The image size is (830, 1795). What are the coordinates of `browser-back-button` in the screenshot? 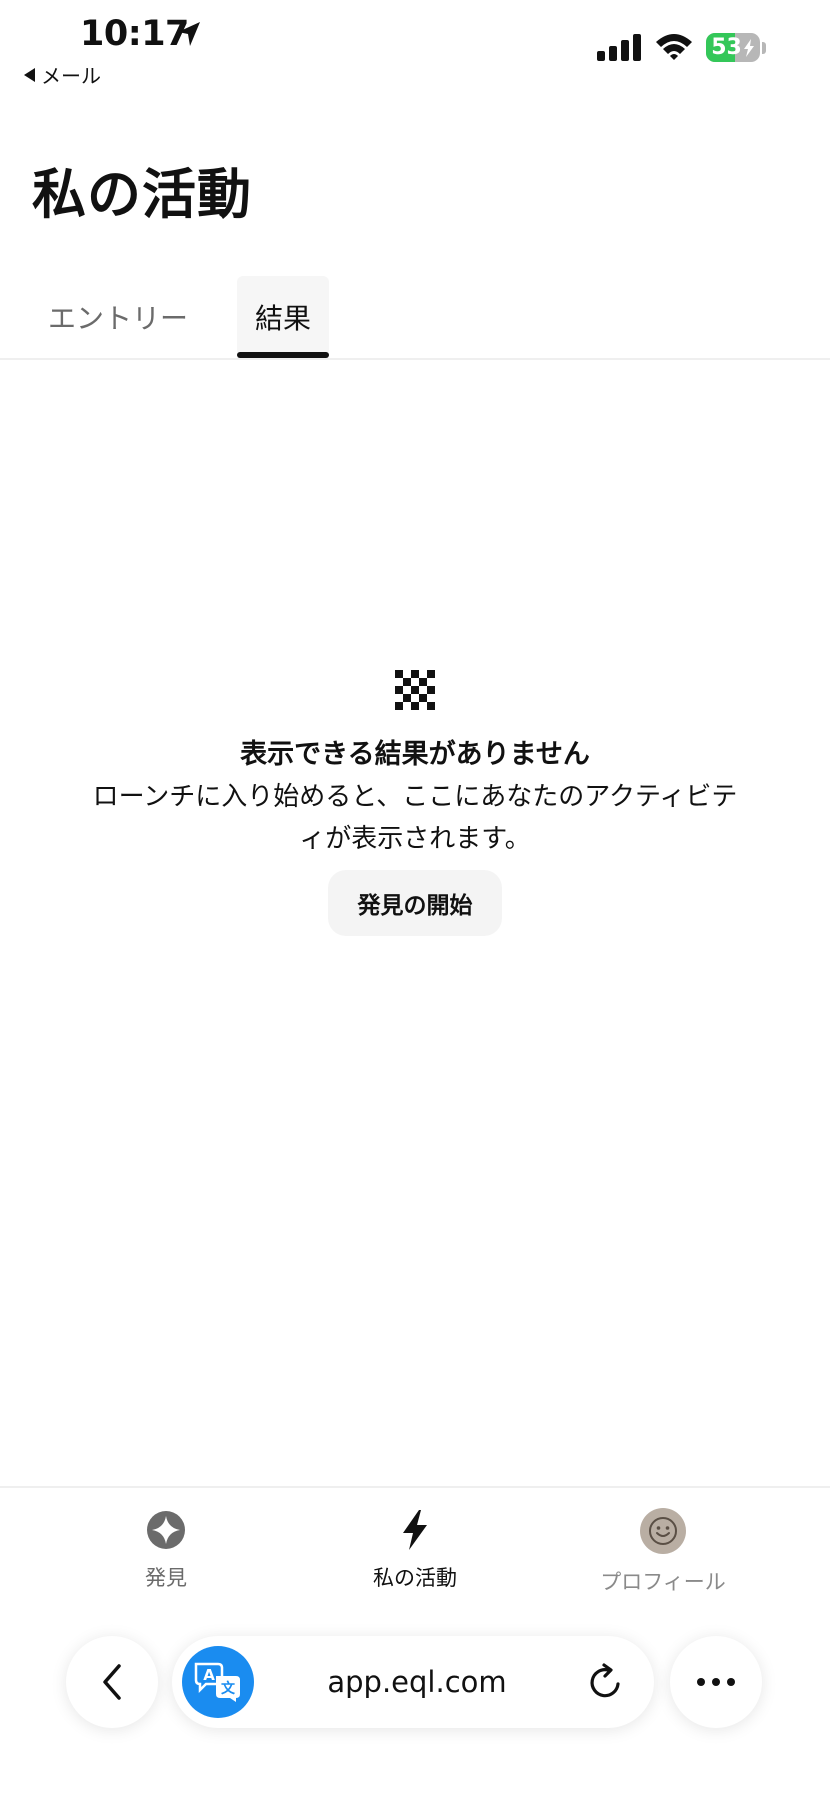 It's located at (112, 1682).